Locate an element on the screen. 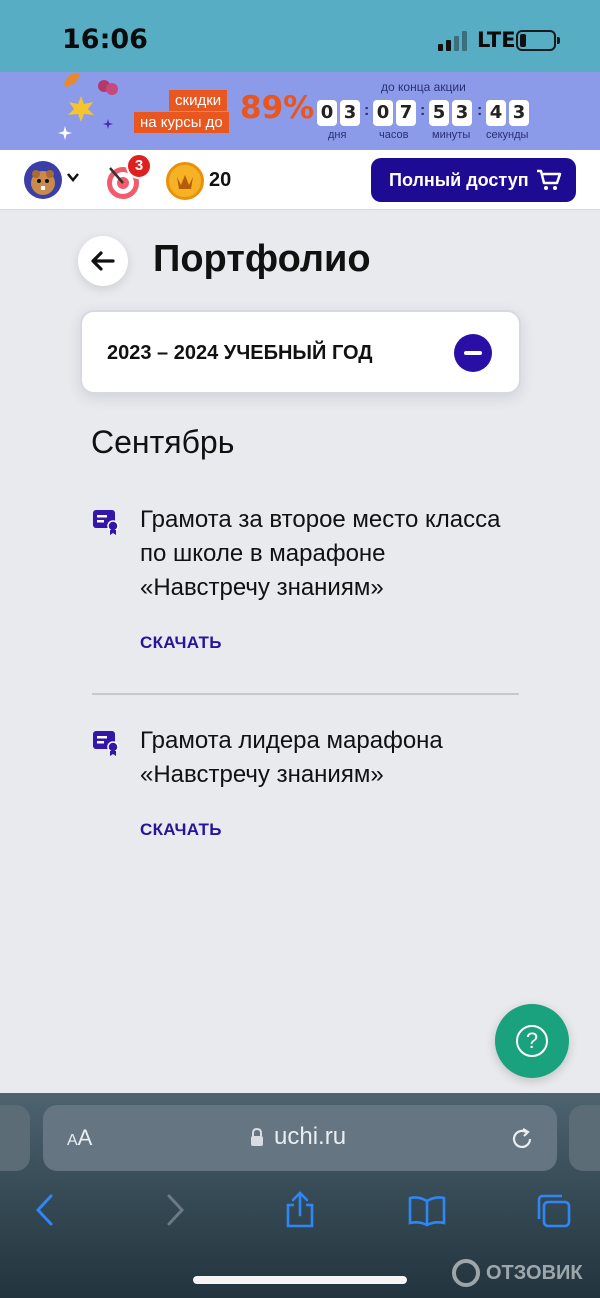 The width and height of the screenshot is (600, 1298). avatar is located at coordinates (43, 180).